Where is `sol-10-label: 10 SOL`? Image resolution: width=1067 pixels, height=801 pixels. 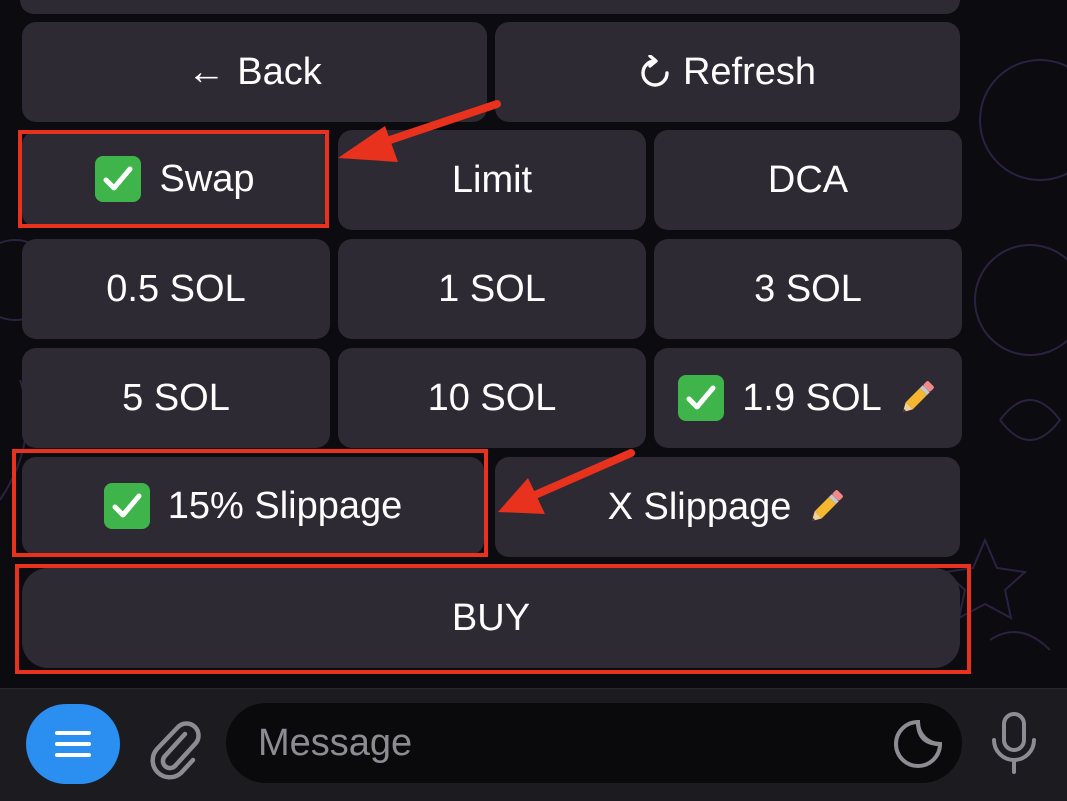
sol-10-label: 10 SOL is located at coordinates (492, 397).